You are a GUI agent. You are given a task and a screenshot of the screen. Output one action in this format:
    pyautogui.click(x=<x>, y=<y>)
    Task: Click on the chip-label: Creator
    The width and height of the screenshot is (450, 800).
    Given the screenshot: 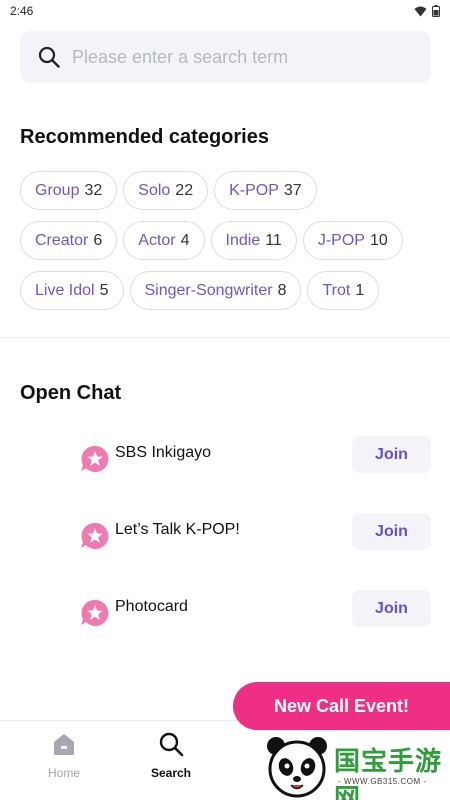 What is the action you would take?
    pyautogui.click(x=62, y=240)
    